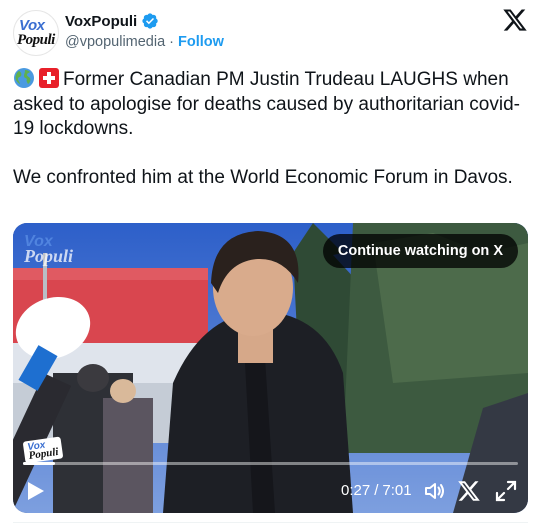 The image size is (536, 527). What do you see at coordinates (506, 491) in the screenshot?
I see `fullscreen-icon` at bounding box center [506, 491].